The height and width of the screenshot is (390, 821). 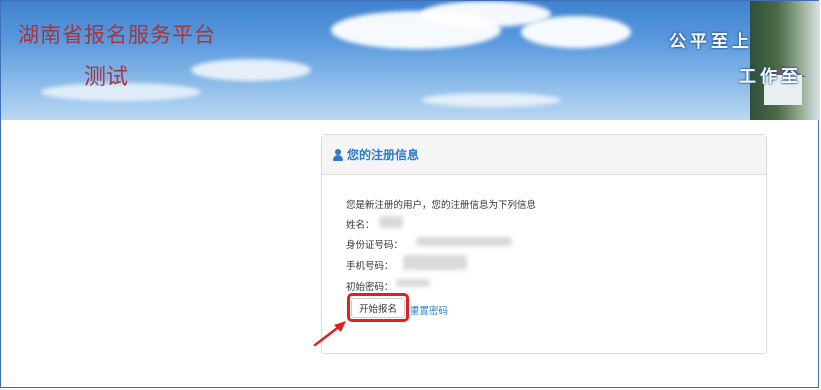 What do you see at coordinates (435, 262) in the screenshot?
I see `phone-value-redacted` at bounding box center [435, 262].